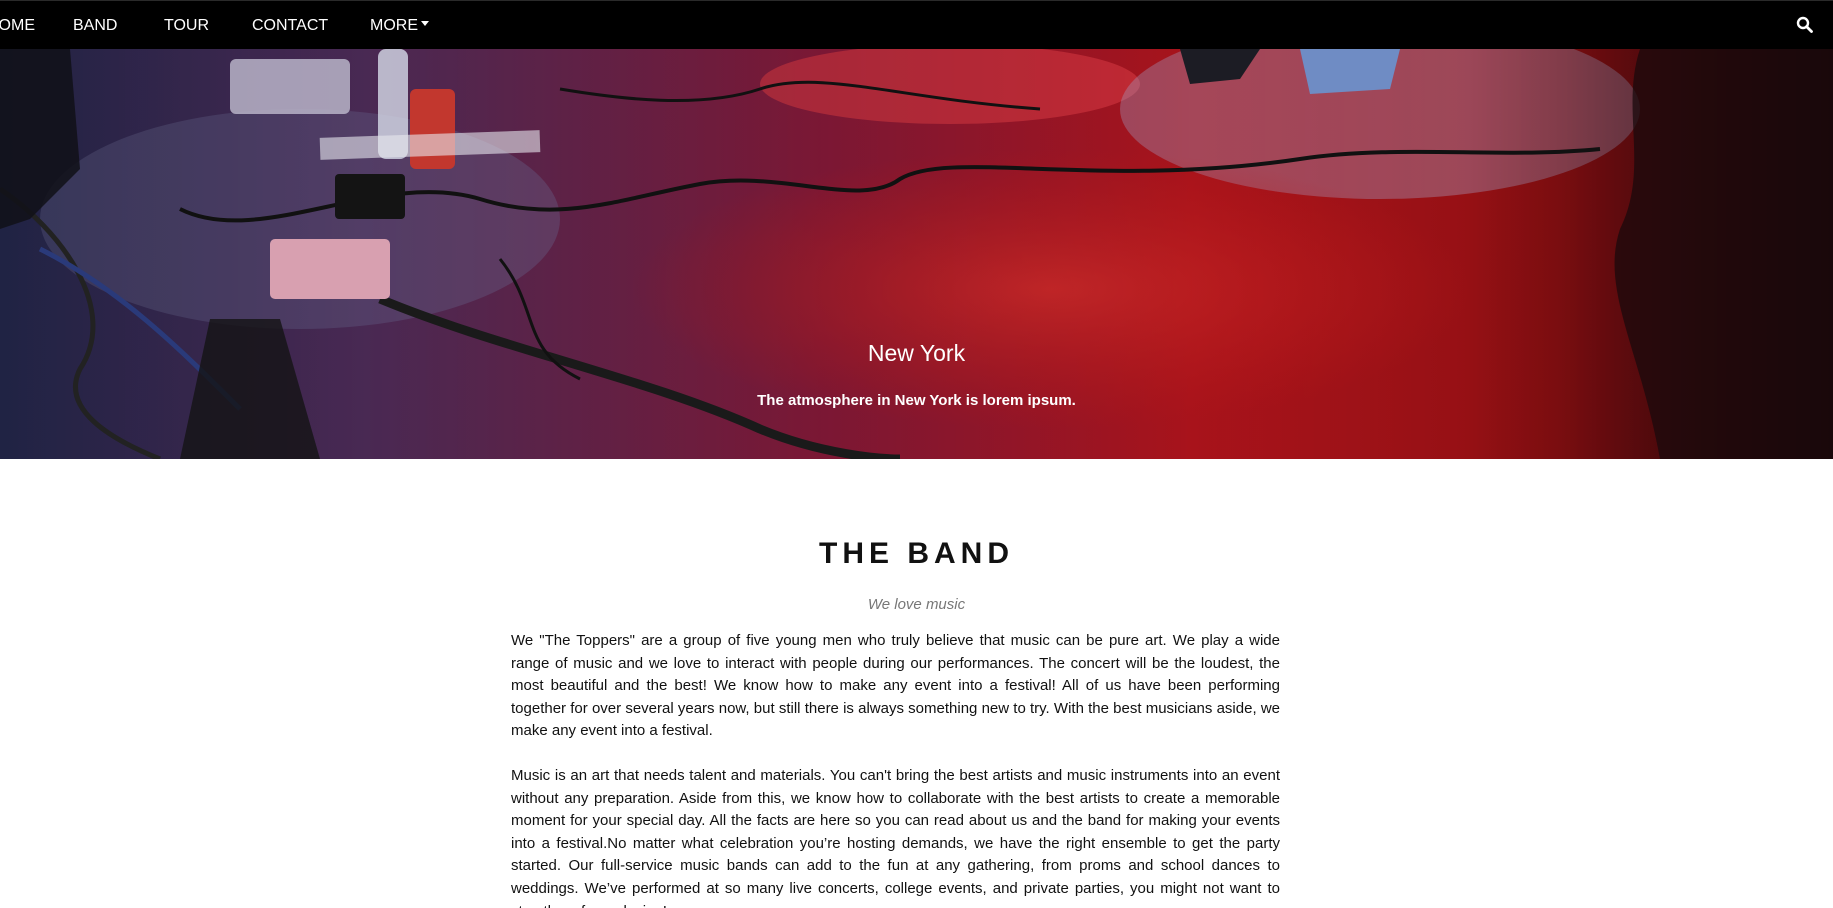 Image resolution: width=1833 pixels, height=908 pixels. Describe the element at coordinates (186, 25) in the screenshot. I see `nav-tour-link: TOUR` at that location.